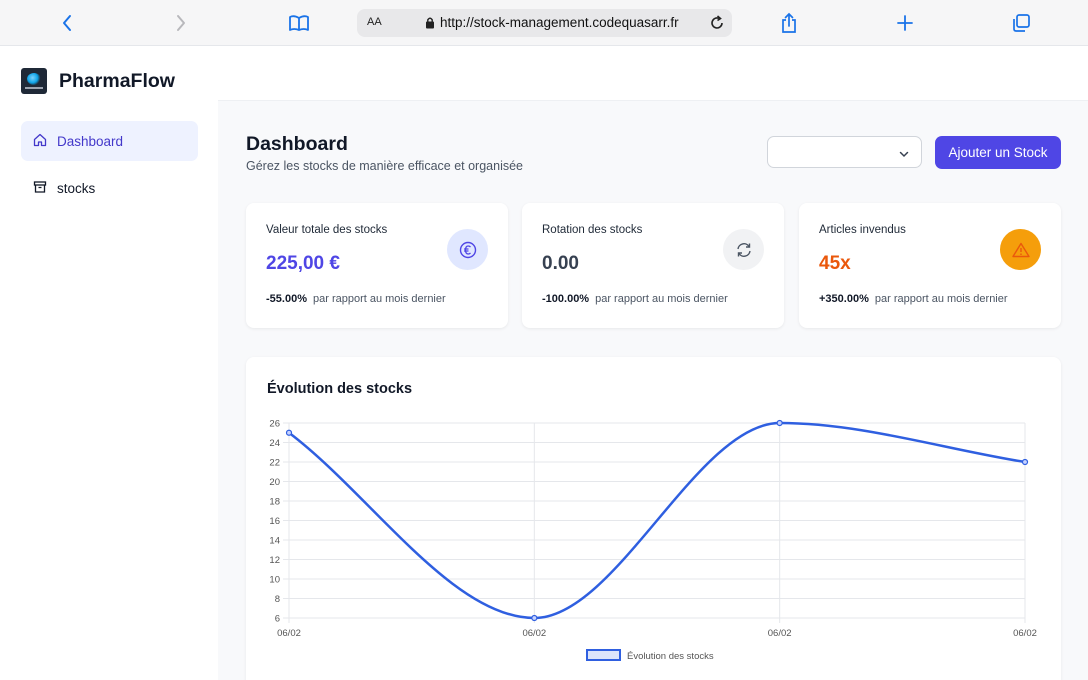 This screenshot has width=1088, height=680. Describe the element at coordinates (277, 599) in the screenshot. I see `y-tick-label: 8` at that location.